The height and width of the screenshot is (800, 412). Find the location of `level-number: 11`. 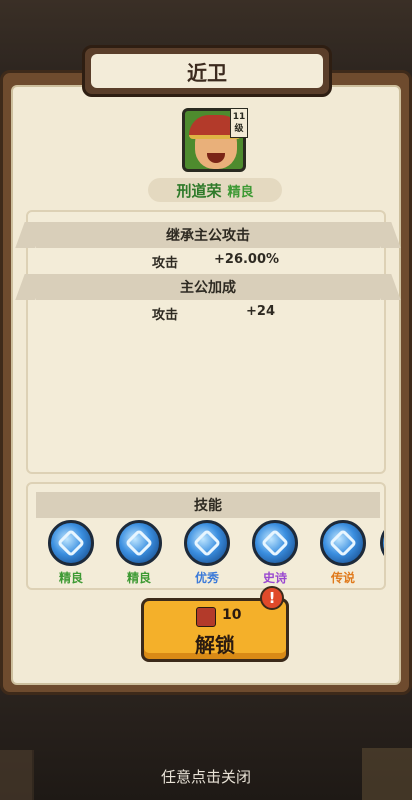

level-number: 11 is located at coordinates (239, 117).